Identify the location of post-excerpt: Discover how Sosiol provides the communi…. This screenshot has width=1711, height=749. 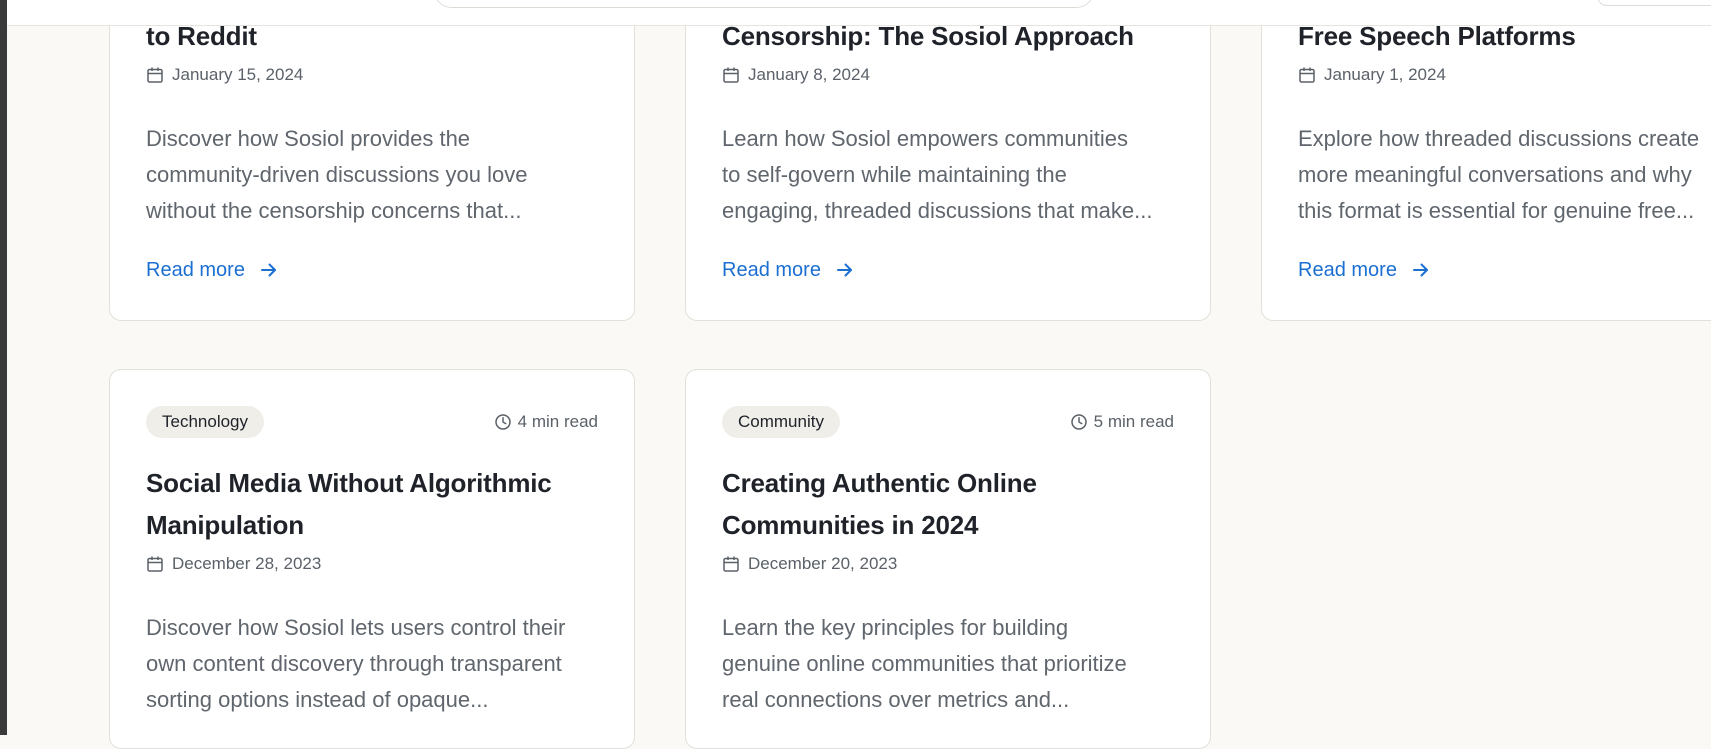
(377, 175).